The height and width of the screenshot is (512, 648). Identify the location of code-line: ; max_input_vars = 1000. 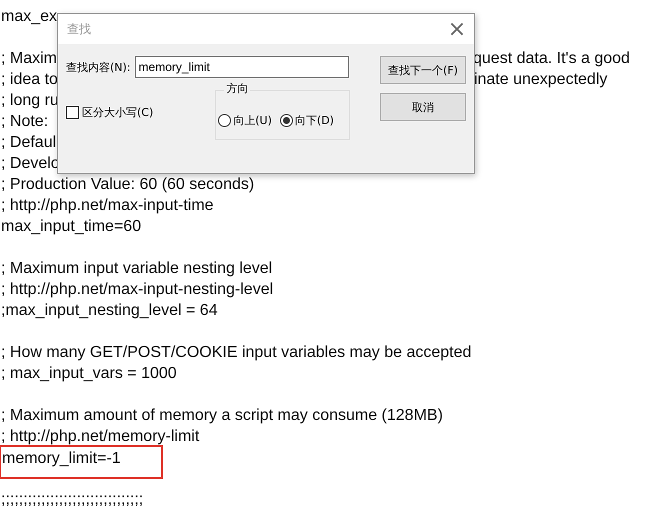
(89, 374).